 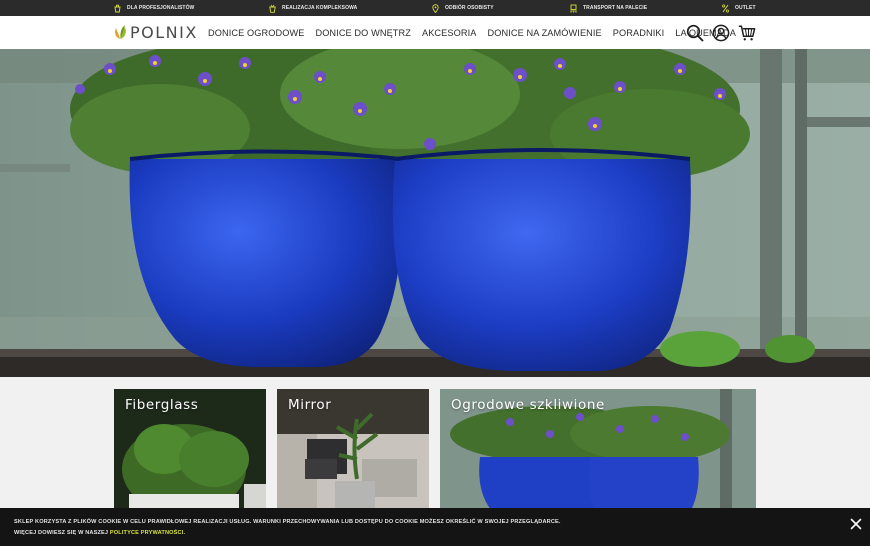 What do you see at coordinates (184, 533) in the screenshot?
I see `cookie-line-2-suffix: .` at bounding box center [184, 533].